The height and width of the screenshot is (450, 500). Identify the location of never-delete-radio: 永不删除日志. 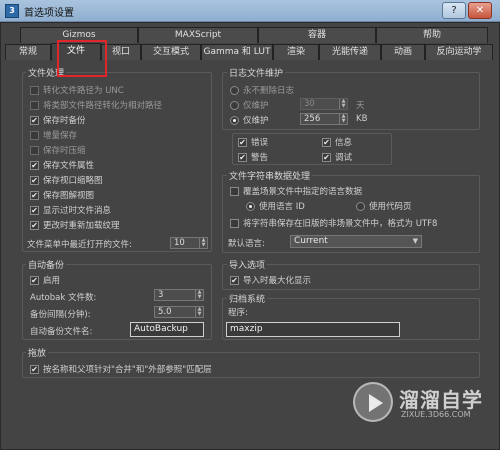
(262, 90).